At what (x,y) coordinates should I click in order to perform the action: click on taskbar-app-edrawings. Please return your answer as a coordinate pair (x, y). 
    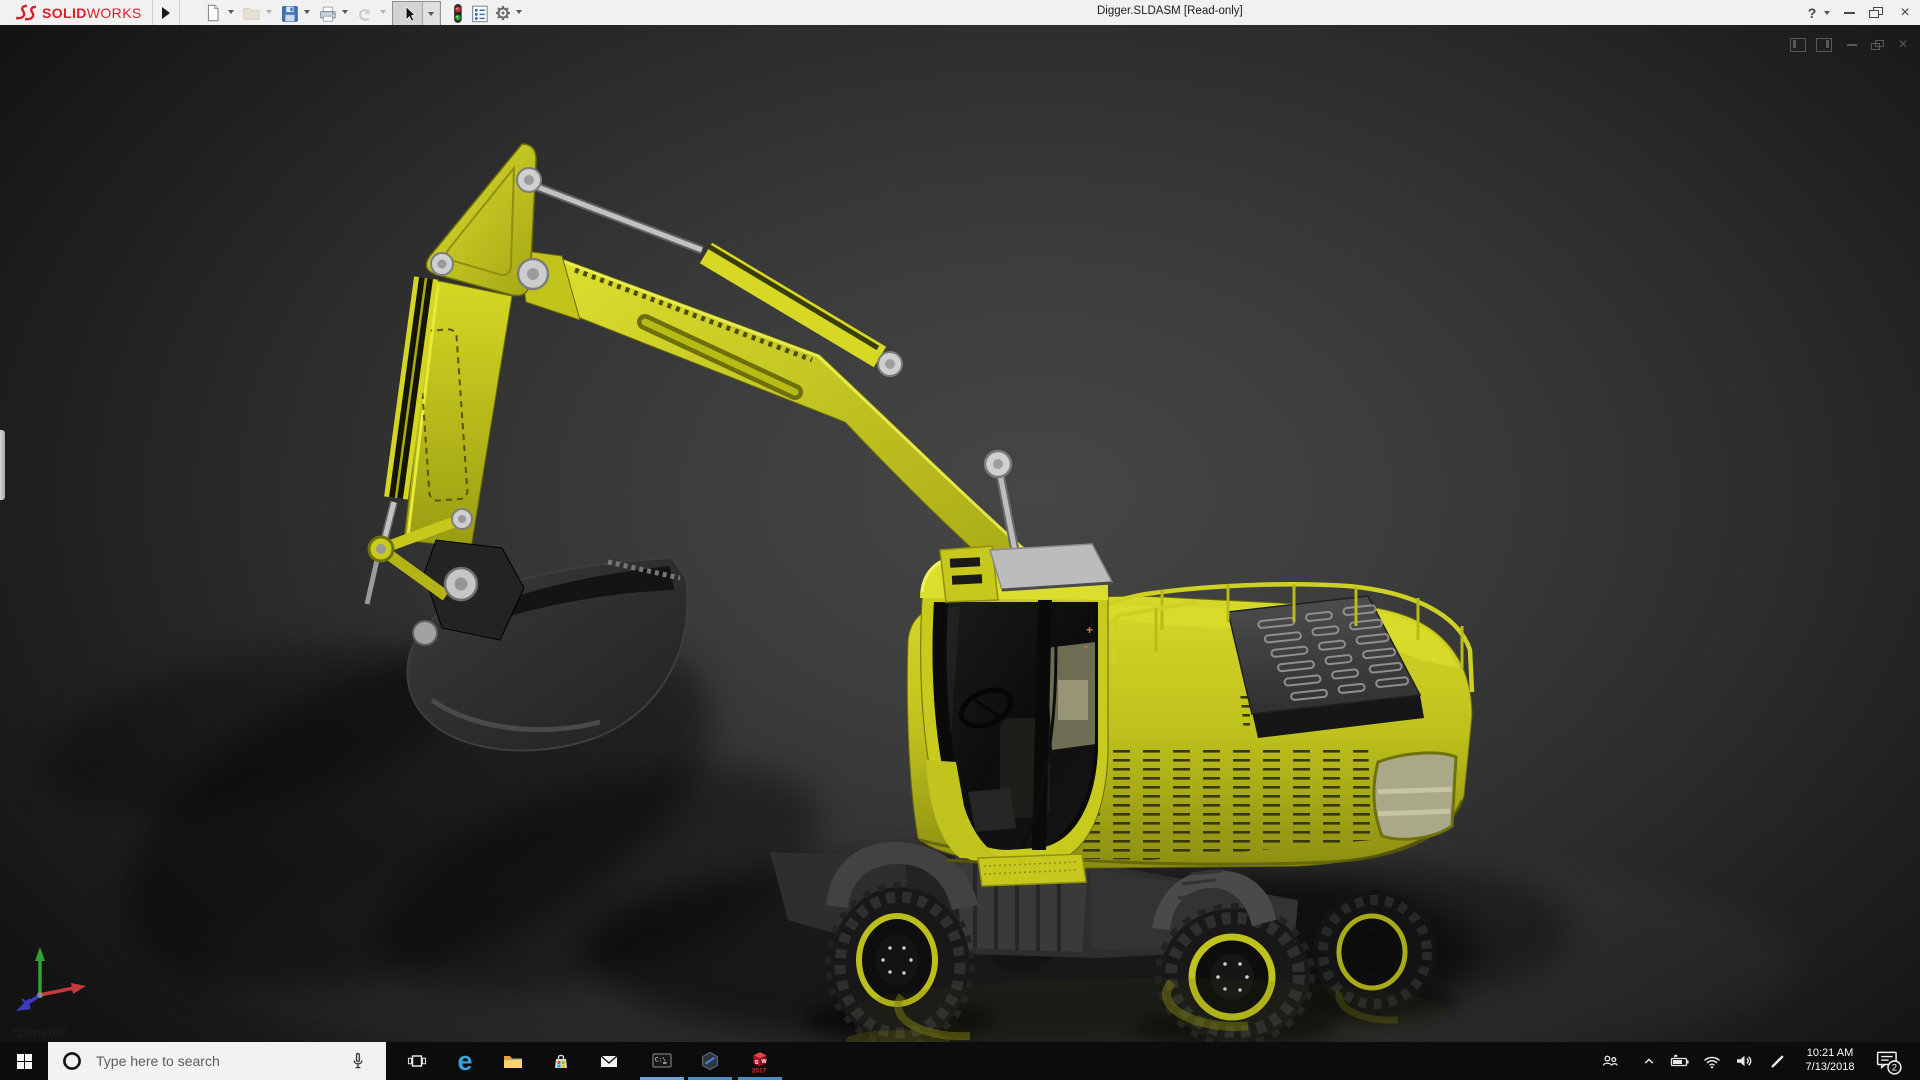
    Looking at the image, I should click on (710, 1061).